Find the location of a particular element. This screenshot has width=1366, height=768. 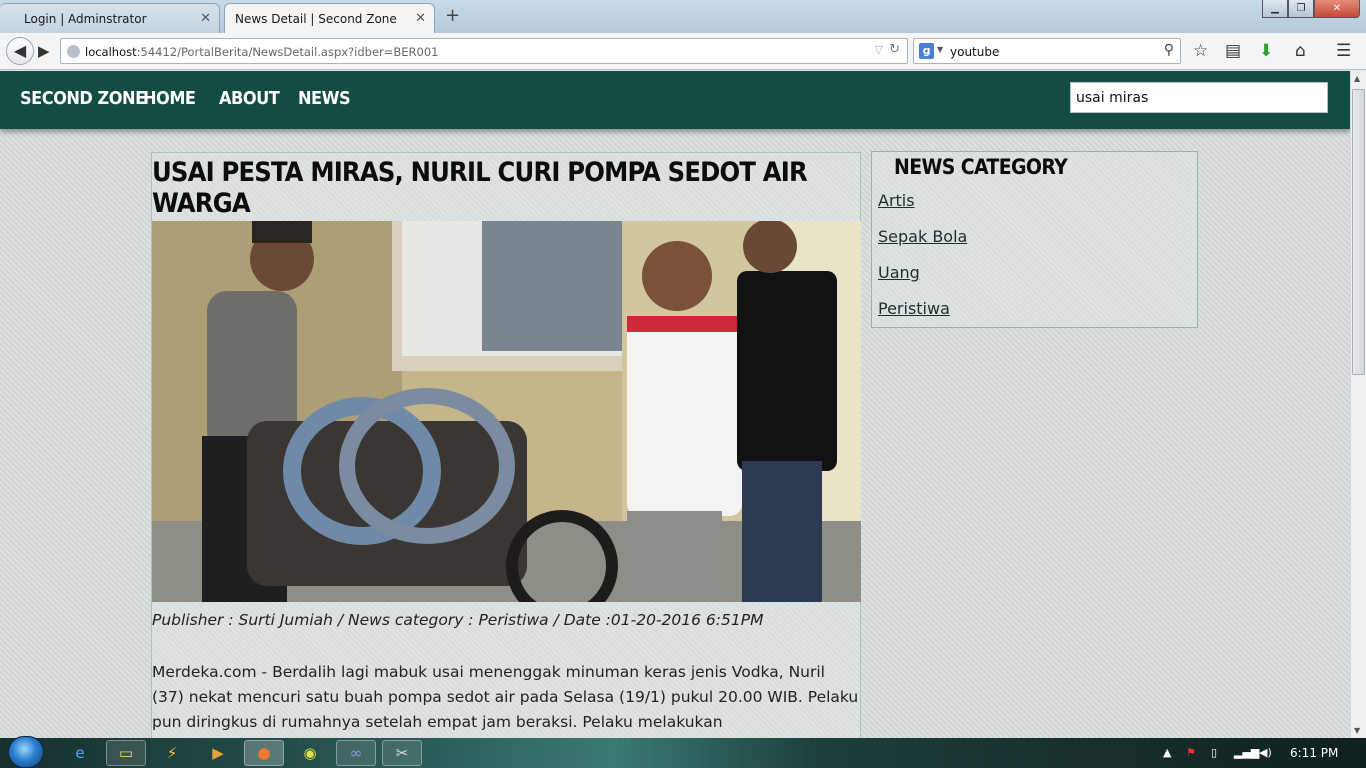

url-dropdown-icon: ▽ is located at coordinates (879, 49).